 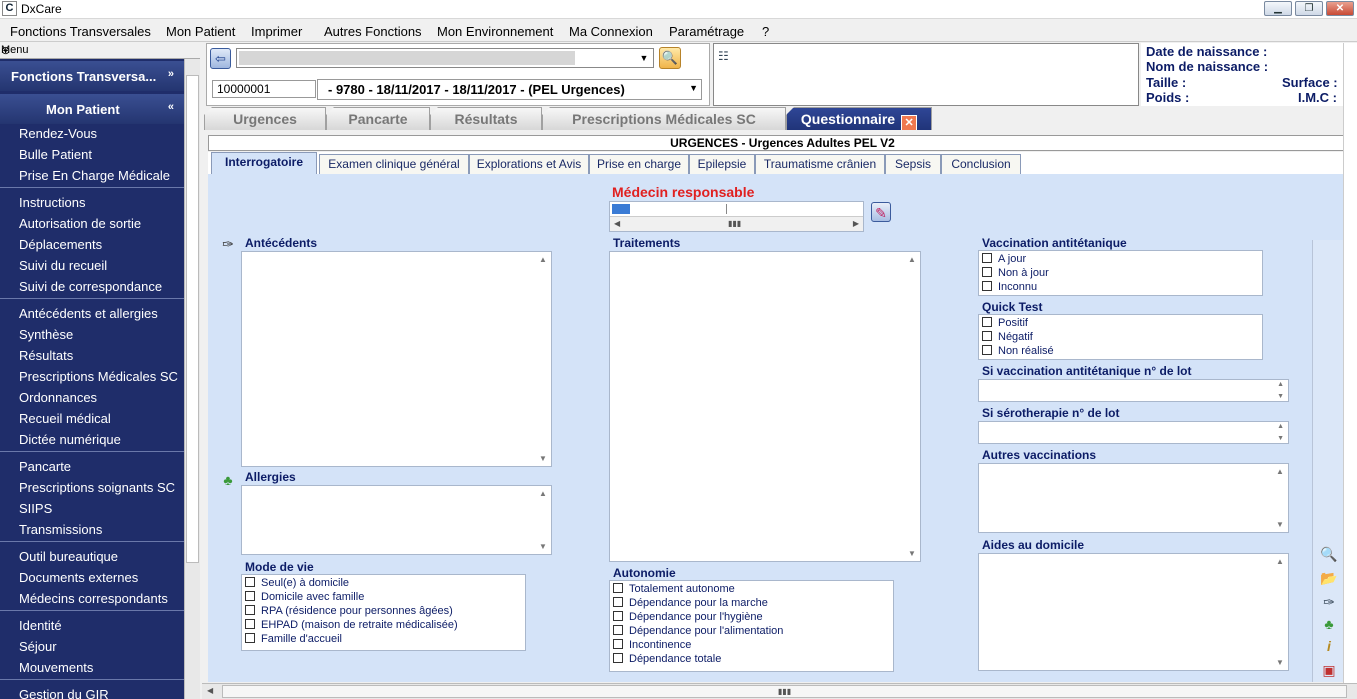 What do you see at coordinates (396, 359) in the screenshot?
I see `antecedents-textarea: ▲ ▼` at bounding box center [396, 359].